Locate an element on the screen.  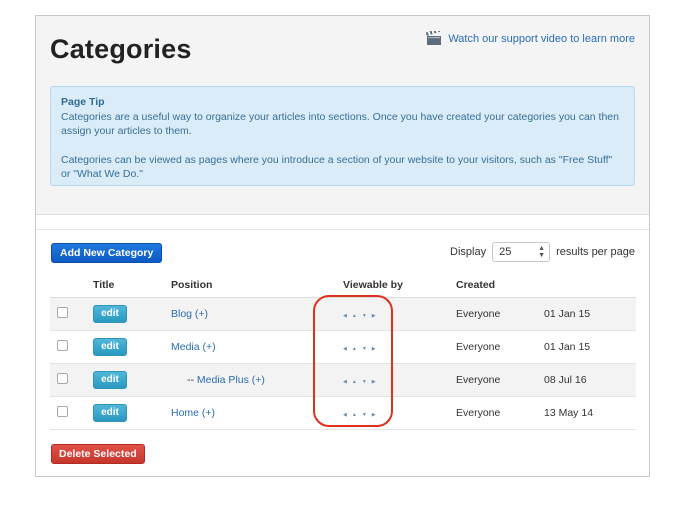
add-new-category-button: Add New Category is located at coordinates (107, 253).